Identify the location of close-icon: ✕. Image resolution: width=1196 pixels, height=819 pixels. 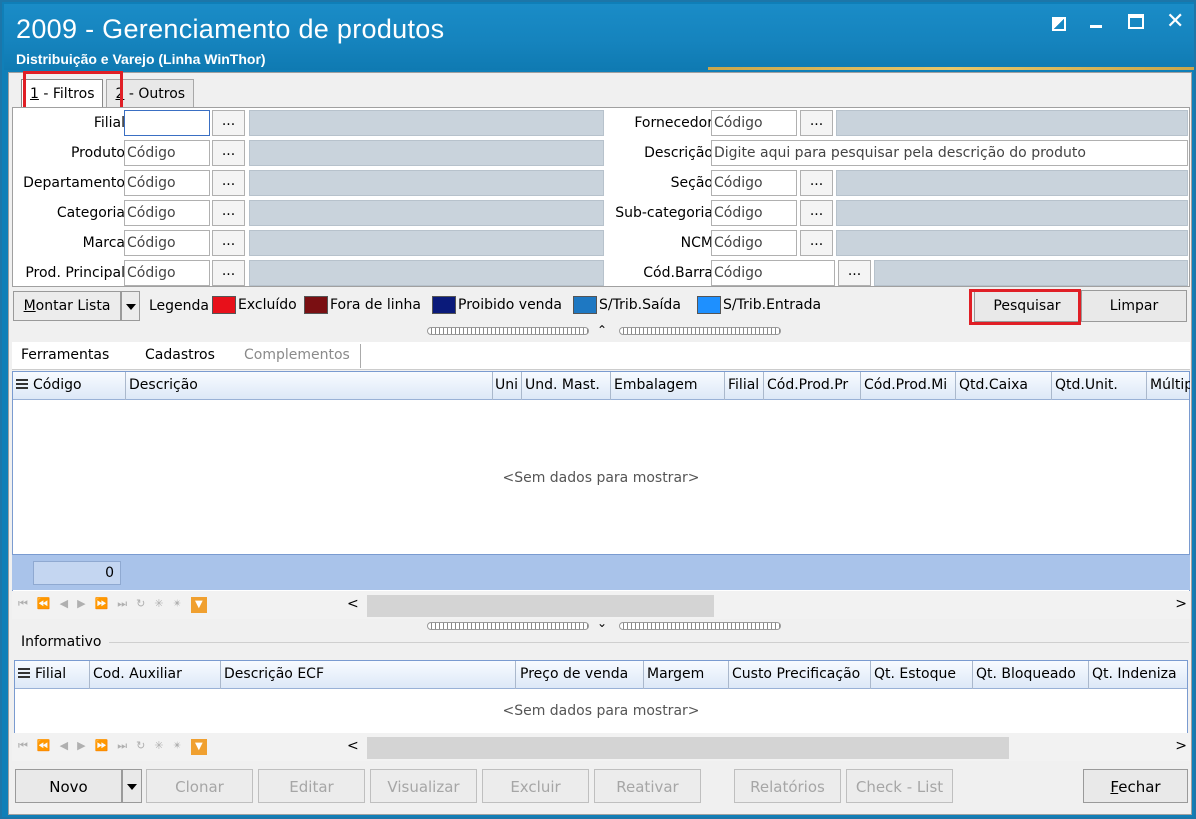
(1175, 22).